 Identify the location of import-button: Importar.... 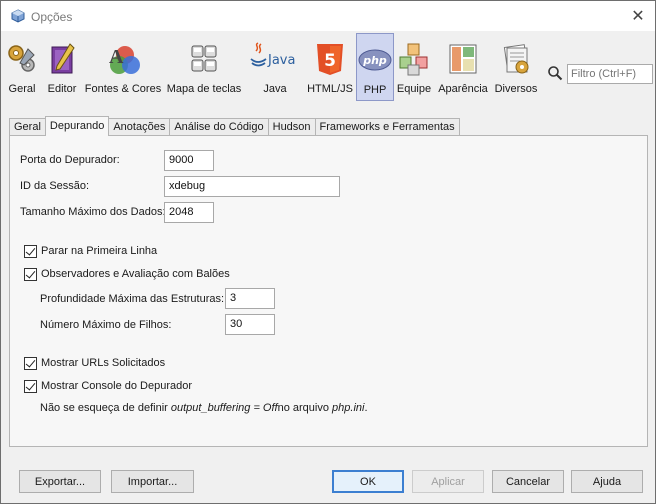
(152, 481).